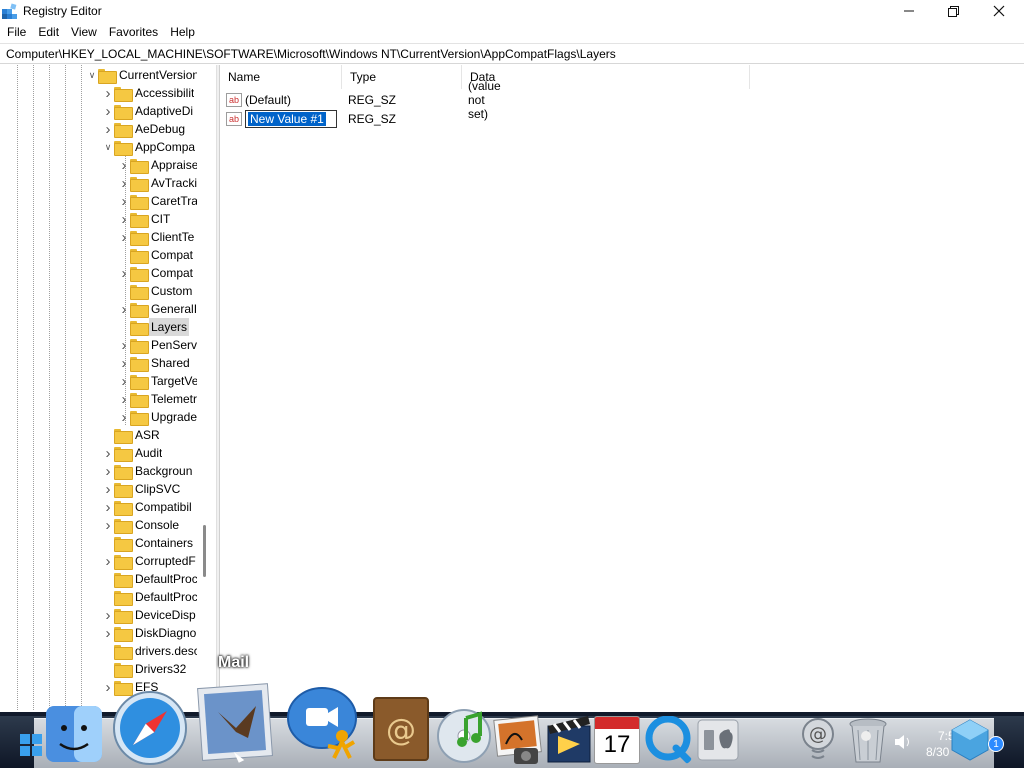  I want to click on tree-node: › Upgrade, so click(157, 417).